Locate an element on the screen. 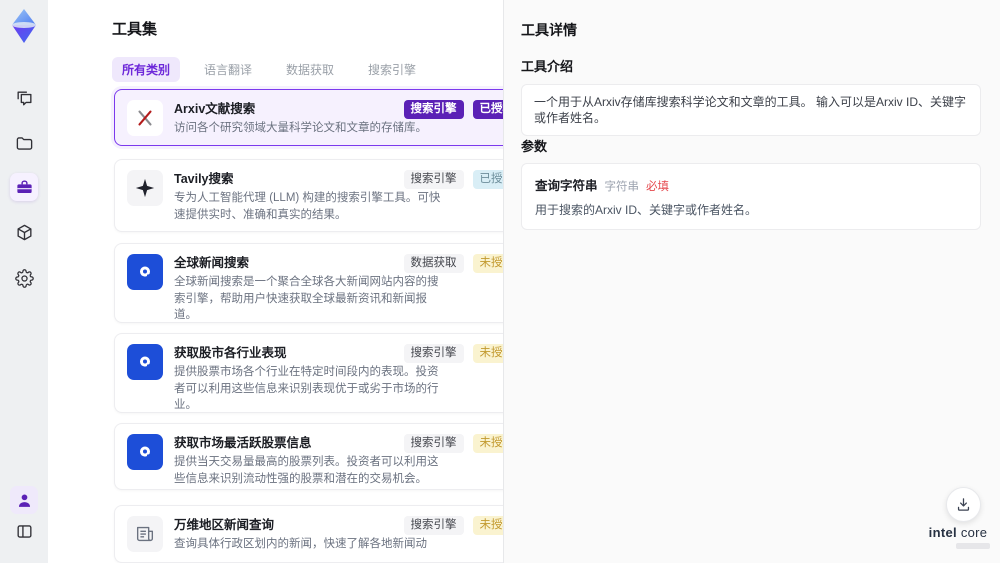  tab-search-engine: 搜索引擎 is located at coordinates (392, 69).